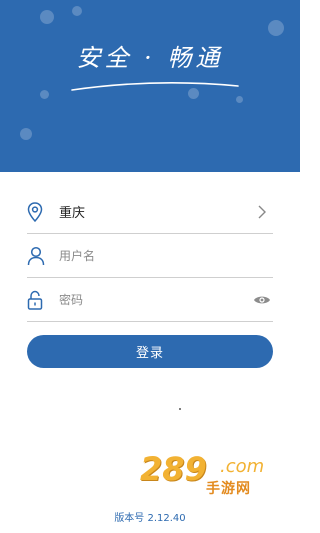 Image resolution: width=320 pixels, height=533 pixels. What do you see at coordinates (42, 256) in the screenshot?
I see `user-icon` at bounding box center [42, 256].